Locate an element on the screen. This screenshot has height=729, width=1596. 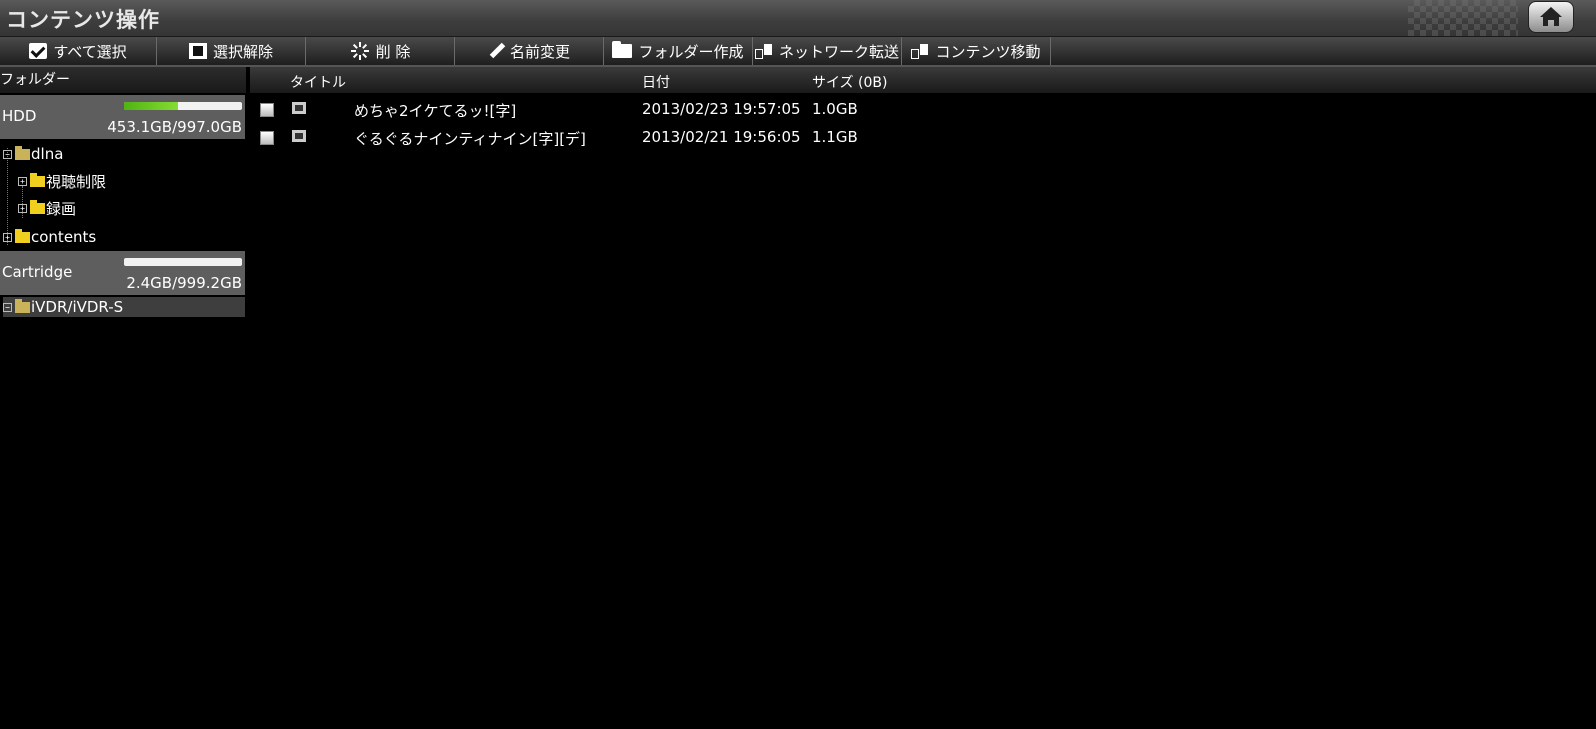
column-header-title: タイトル is located at coordinates (318, 82).